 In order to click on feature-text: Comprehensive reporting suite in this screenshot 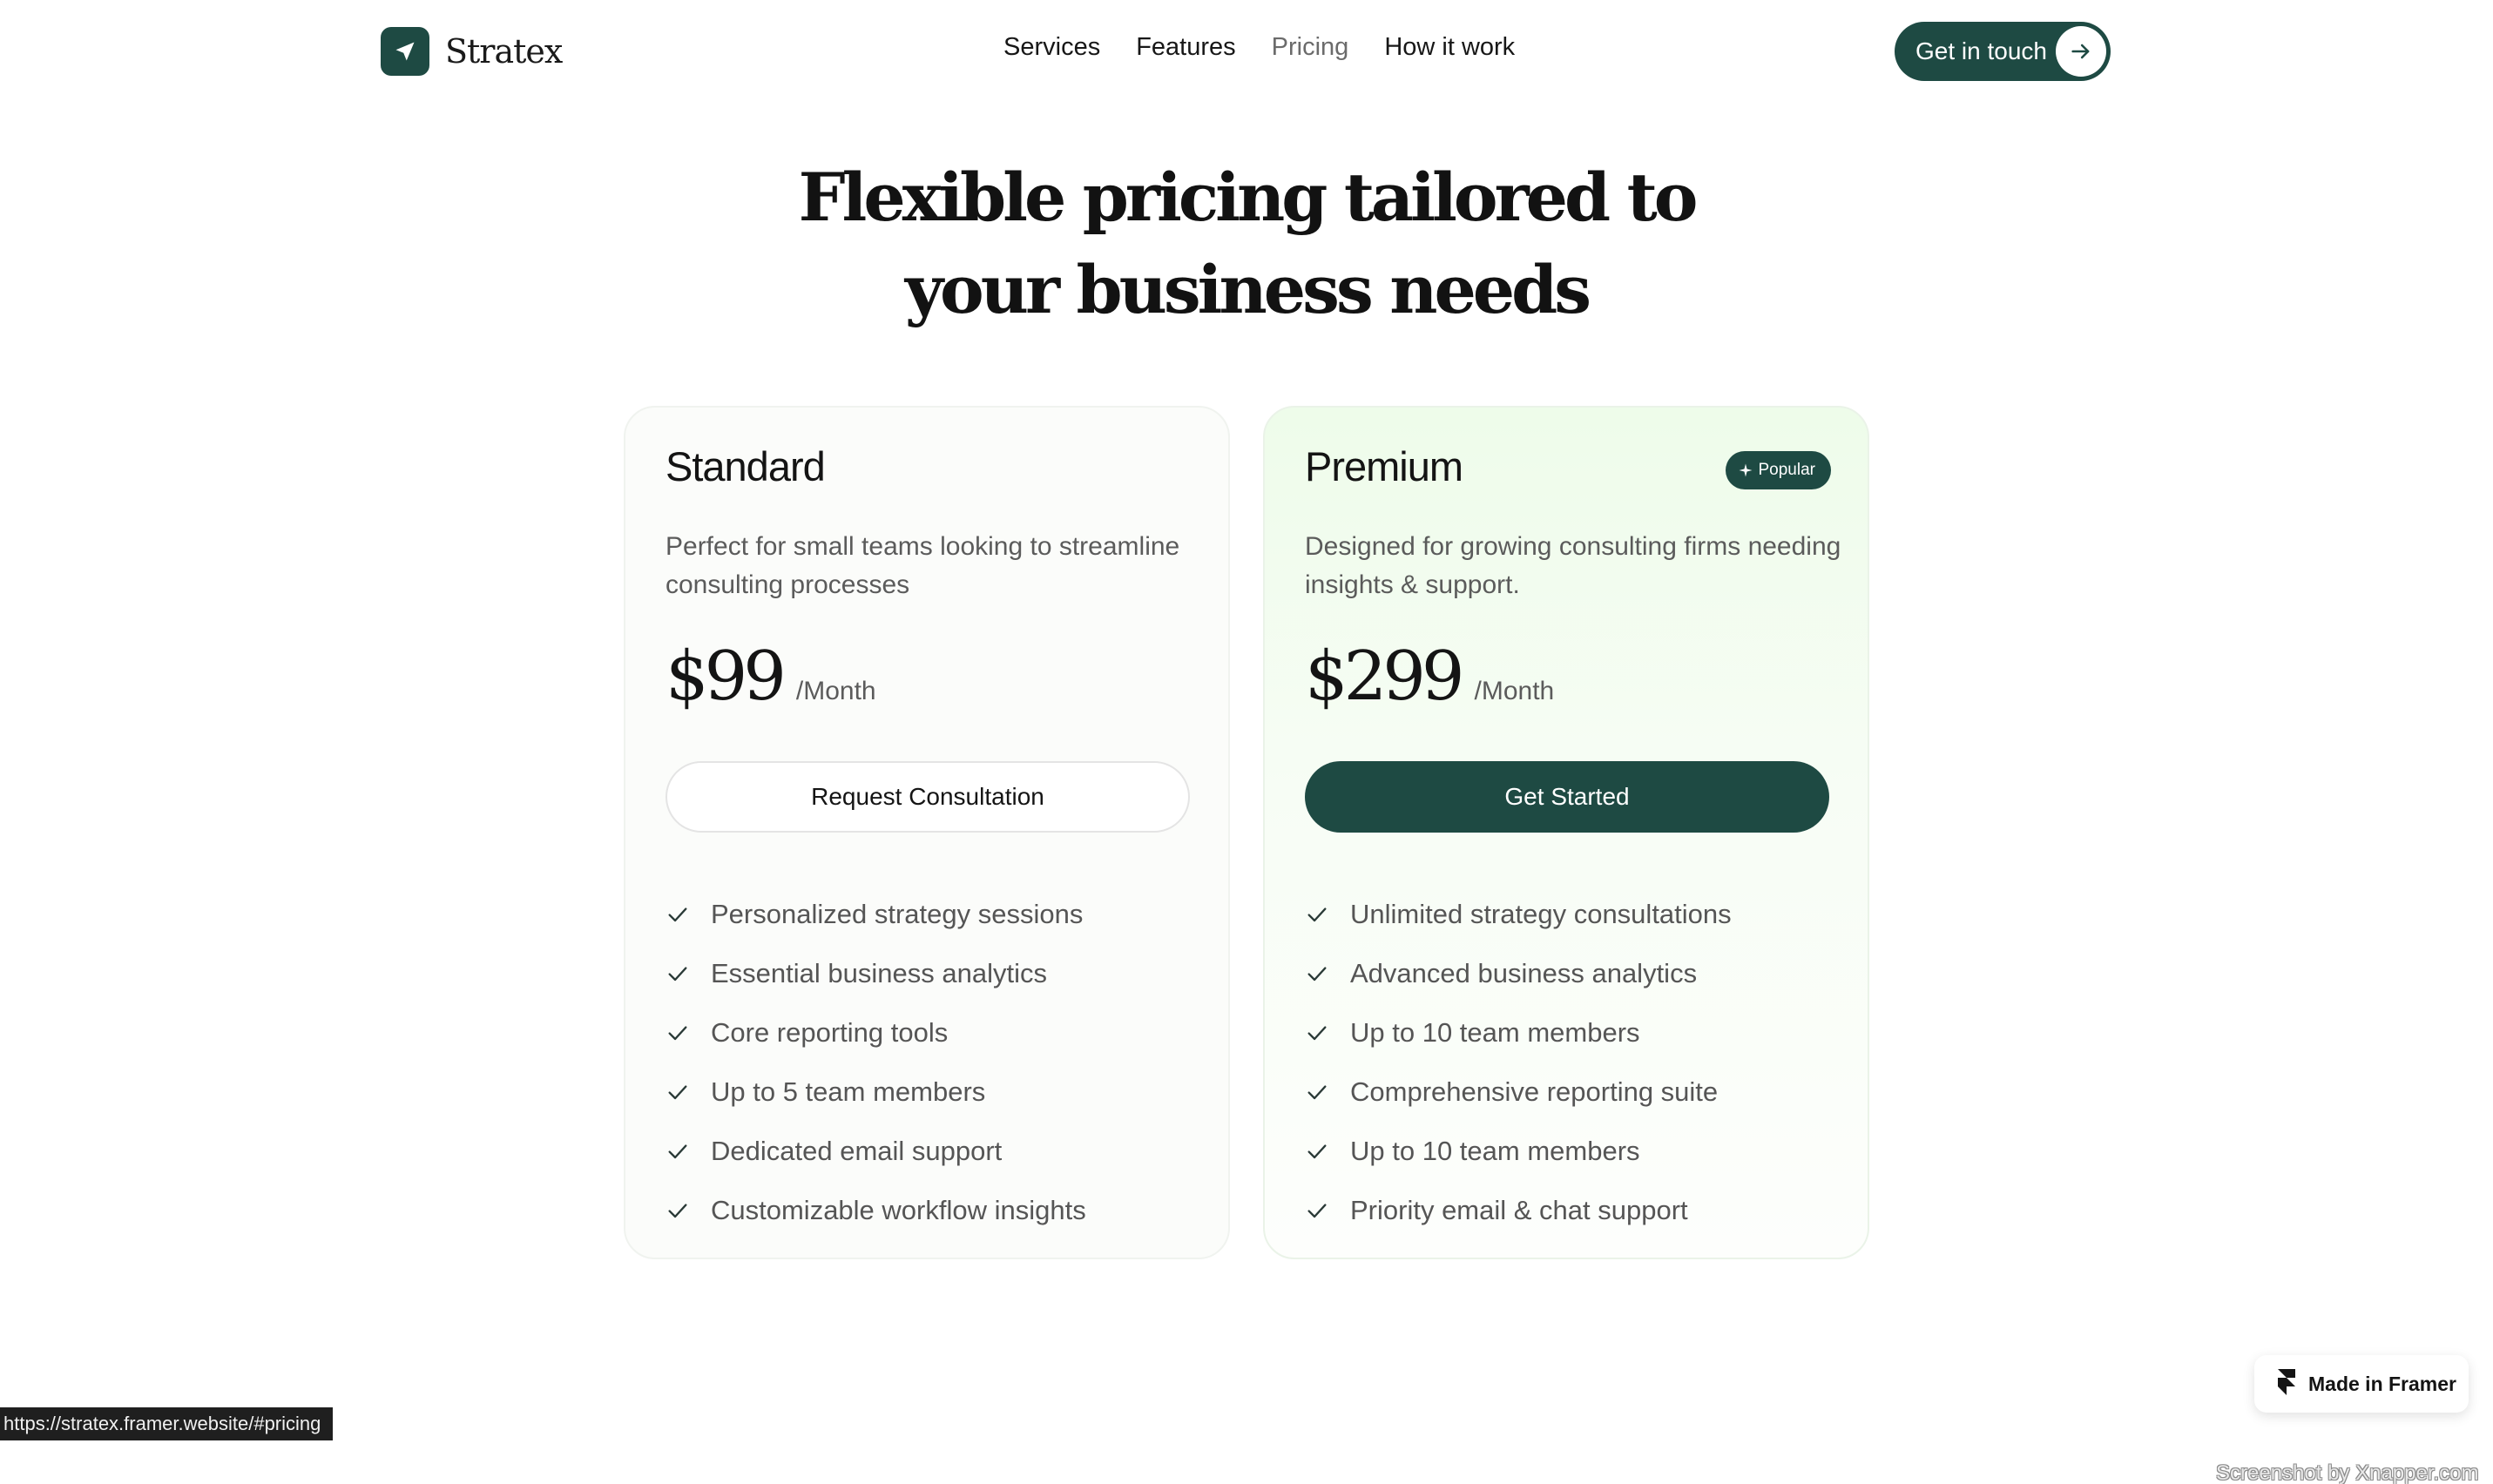, I will do `click(1535, 1092)`.